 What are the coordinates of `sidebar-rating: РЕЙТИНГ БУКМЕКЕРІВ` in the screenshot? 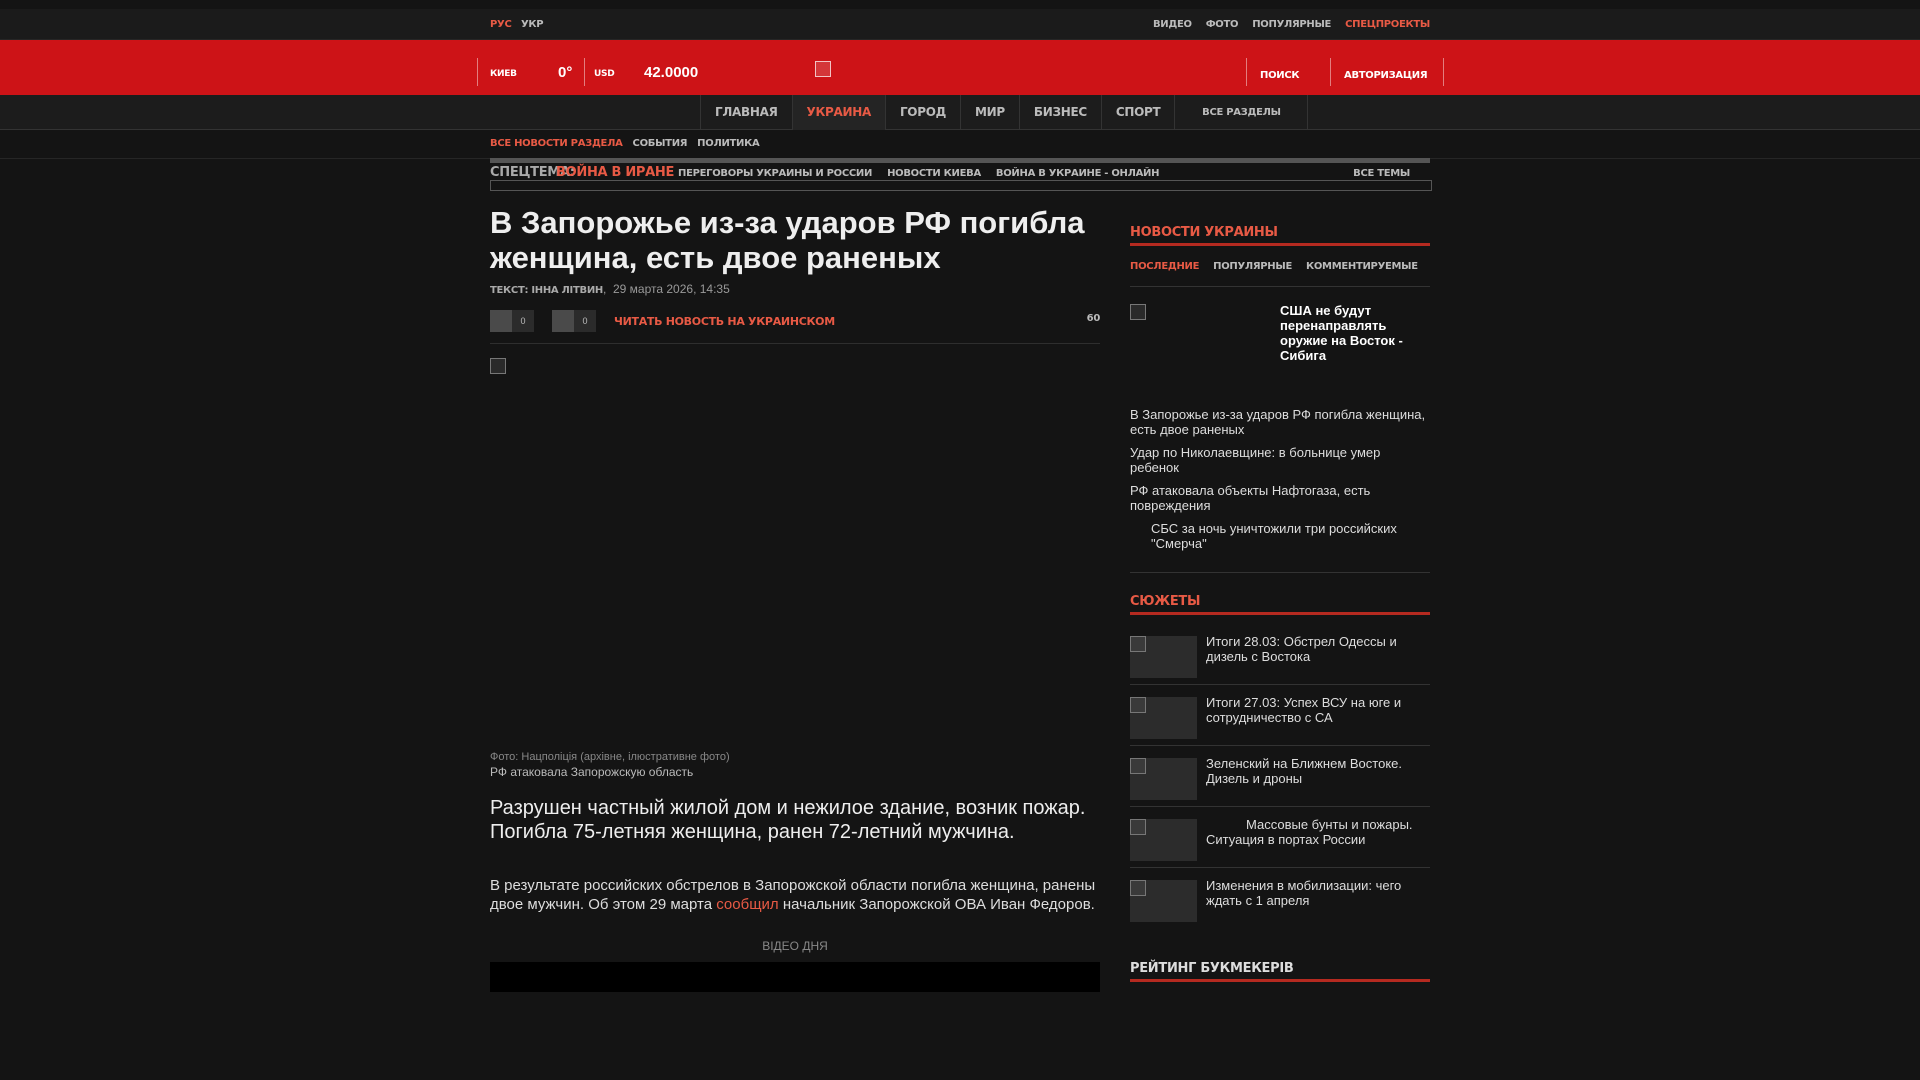 It's located at (1280, 969).